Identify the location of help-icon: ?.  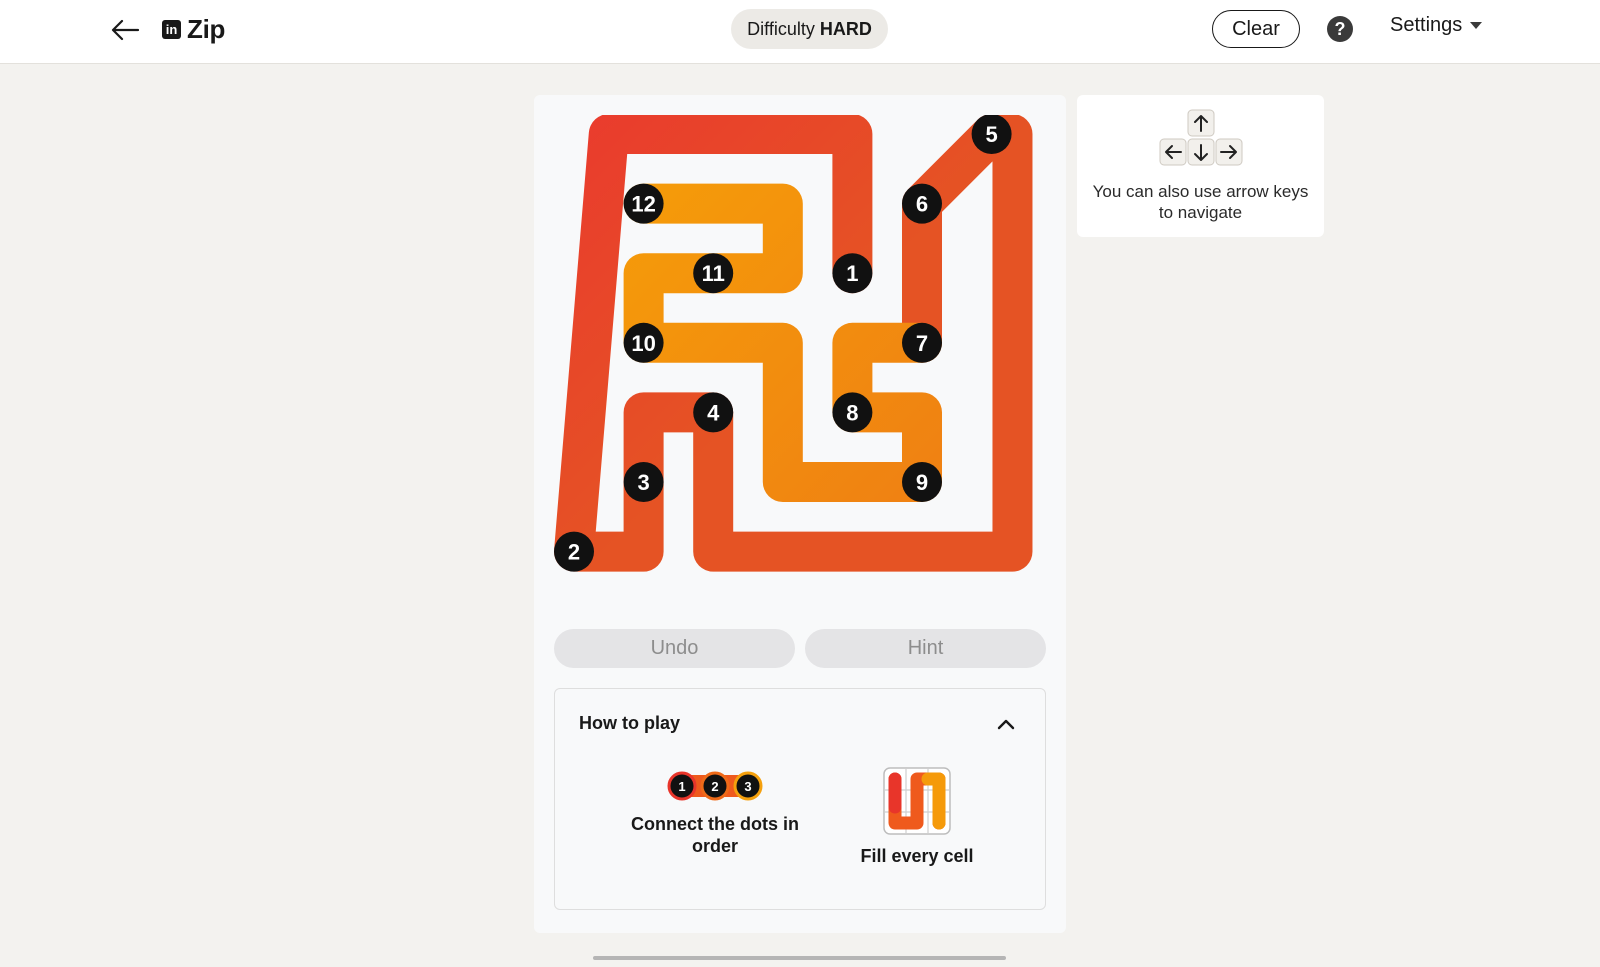
(1340, 29).